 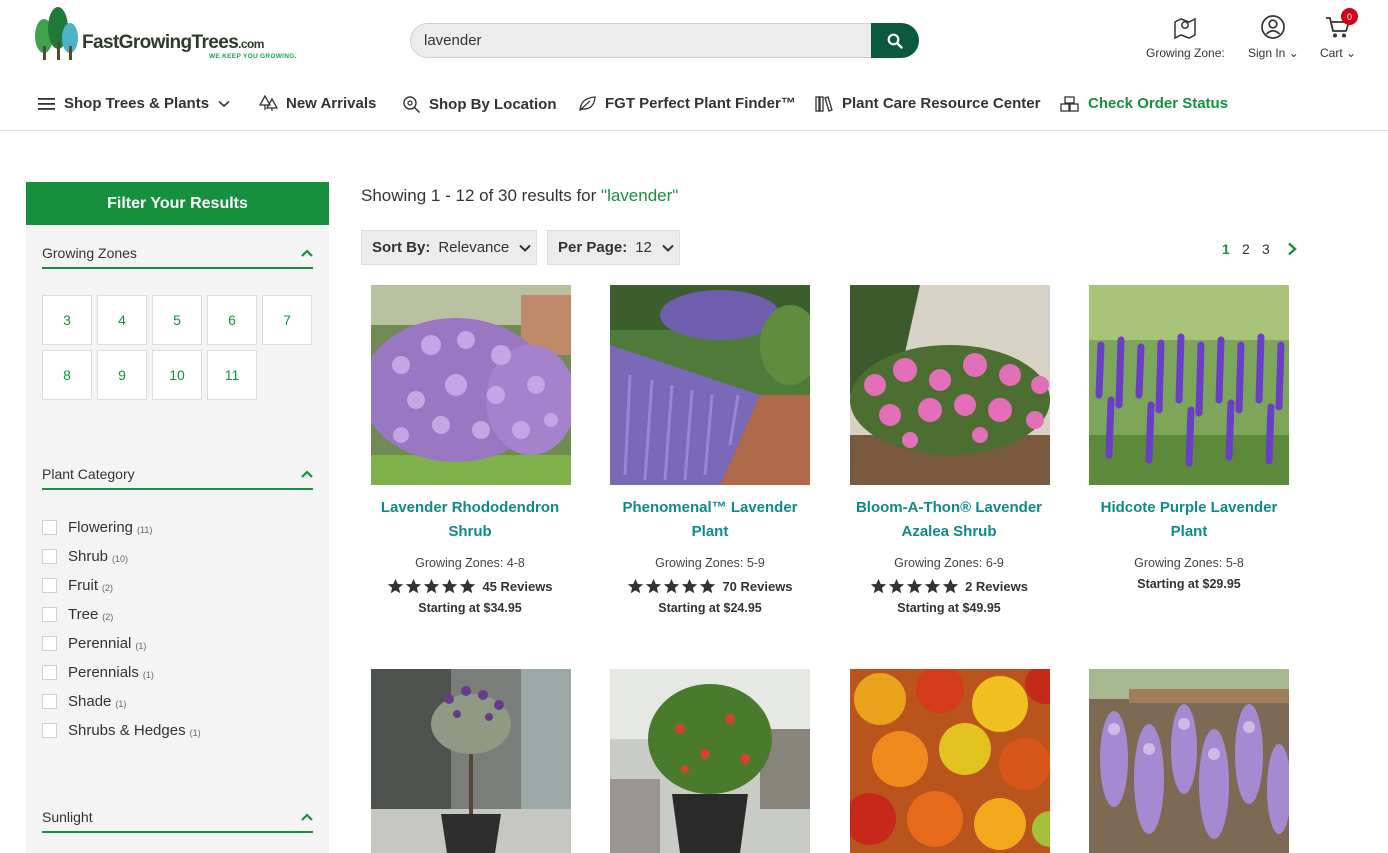 What do you see at coordinates (470, 586) in the screenshot?
I see `product-rating: 45 Reviews` at bounding box center [470, 586].